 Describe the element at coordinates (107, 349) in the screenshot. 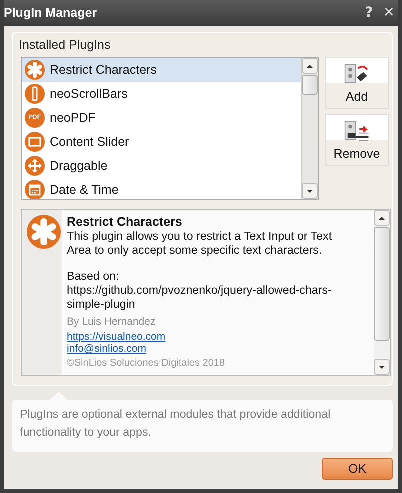

I see `link: info@sinlios.com` at that location.